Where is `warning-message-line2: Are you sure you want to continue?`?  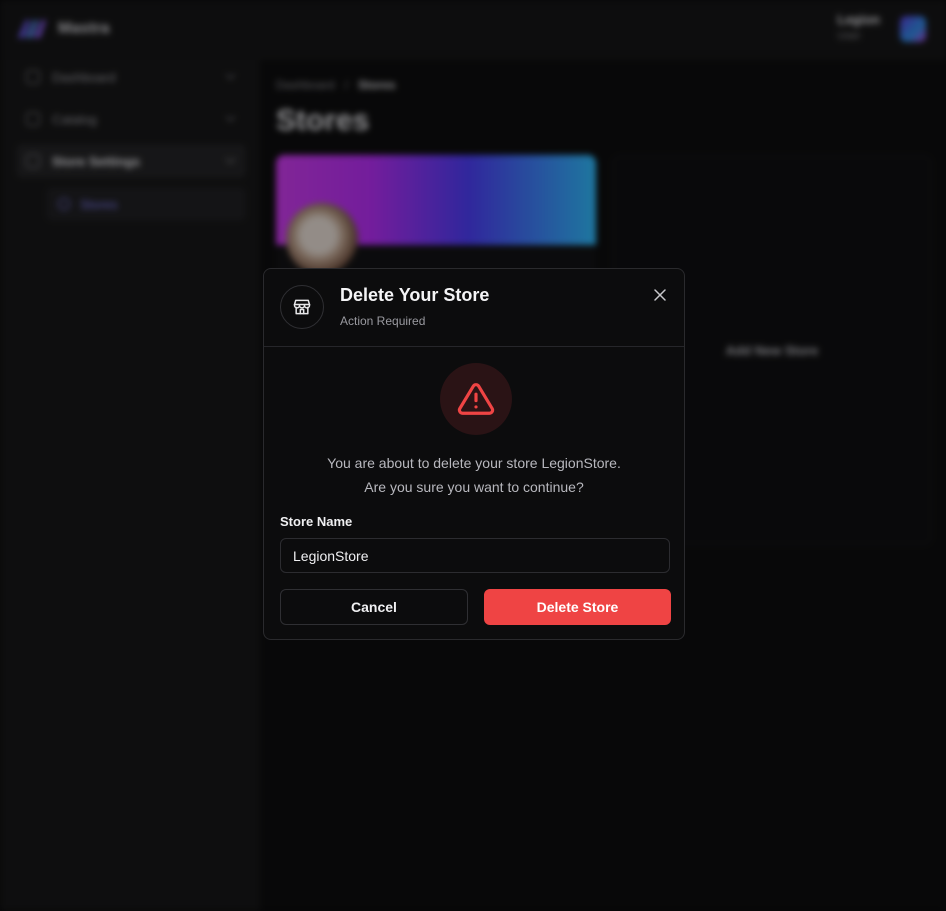 warning-message-line2: Are you sure you want to continue? is located at coordinates (474, 487).